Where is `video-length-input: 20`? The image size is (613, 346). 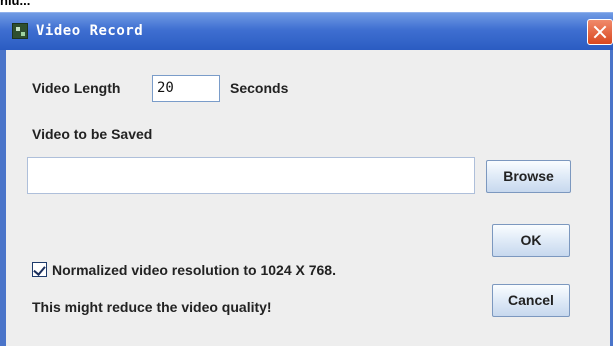 video-length-input: 20 is located at coordinates (186, 88).